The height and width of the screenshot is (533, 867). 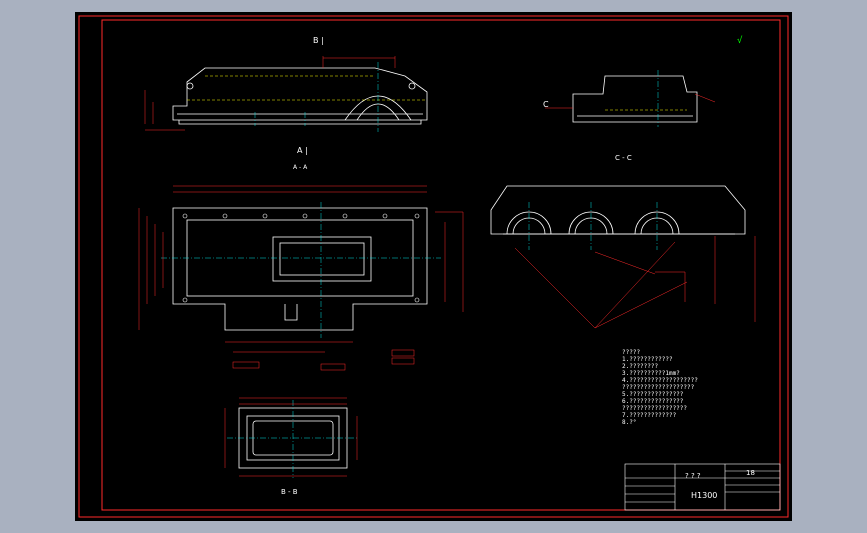 I want to click on title-block-title: ? ? ?, so click(x=693, y=476).